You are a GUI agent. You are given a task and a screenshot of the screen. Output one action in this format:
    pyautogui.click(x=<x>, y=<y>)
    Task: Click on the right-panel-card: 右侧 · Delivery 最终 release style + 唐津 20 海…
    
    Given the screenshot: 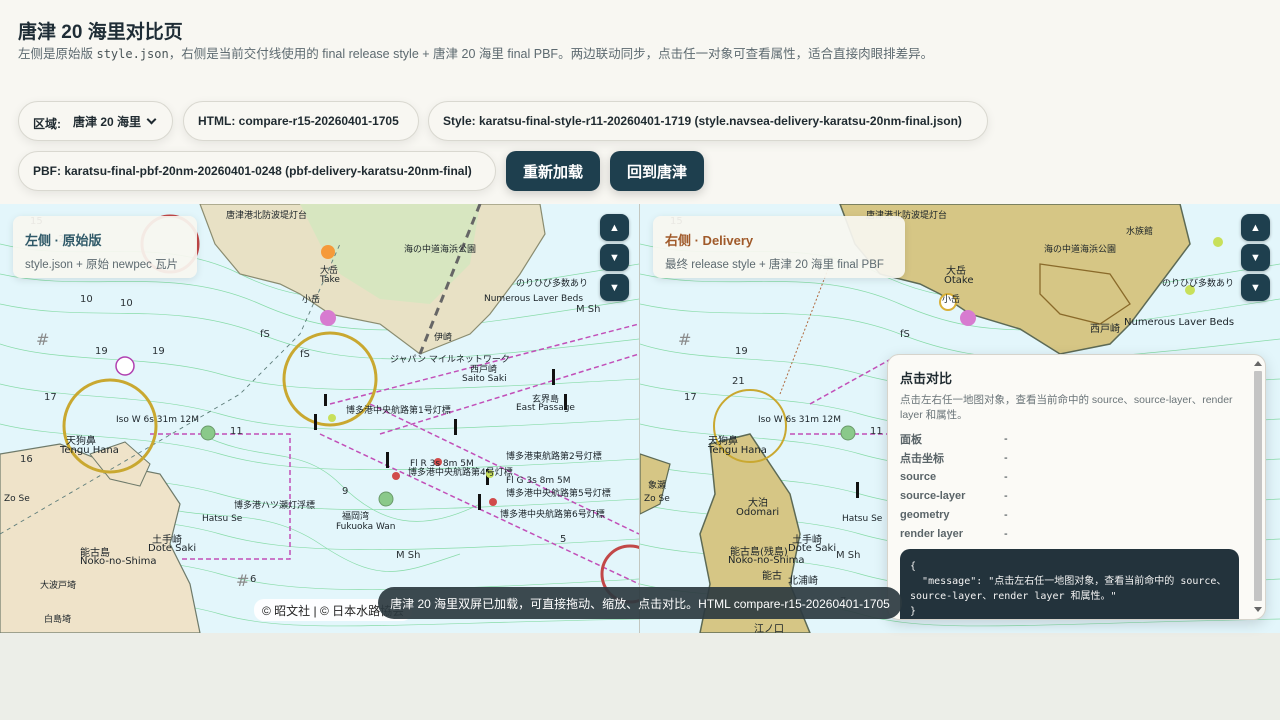 What is the action you would take?
    pyautogui.click(x=779, y=247)
    